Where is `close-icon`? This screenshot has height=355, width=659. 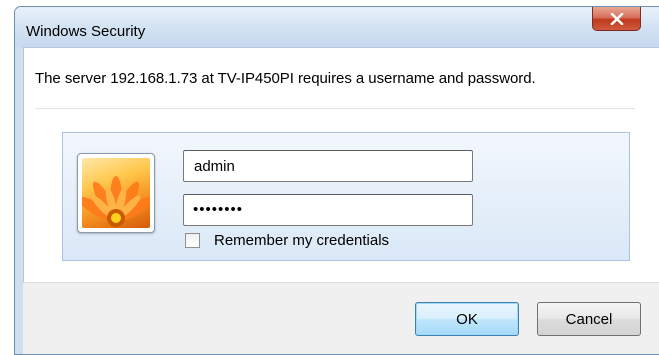 close-icon is located at coordinates (616, 18).